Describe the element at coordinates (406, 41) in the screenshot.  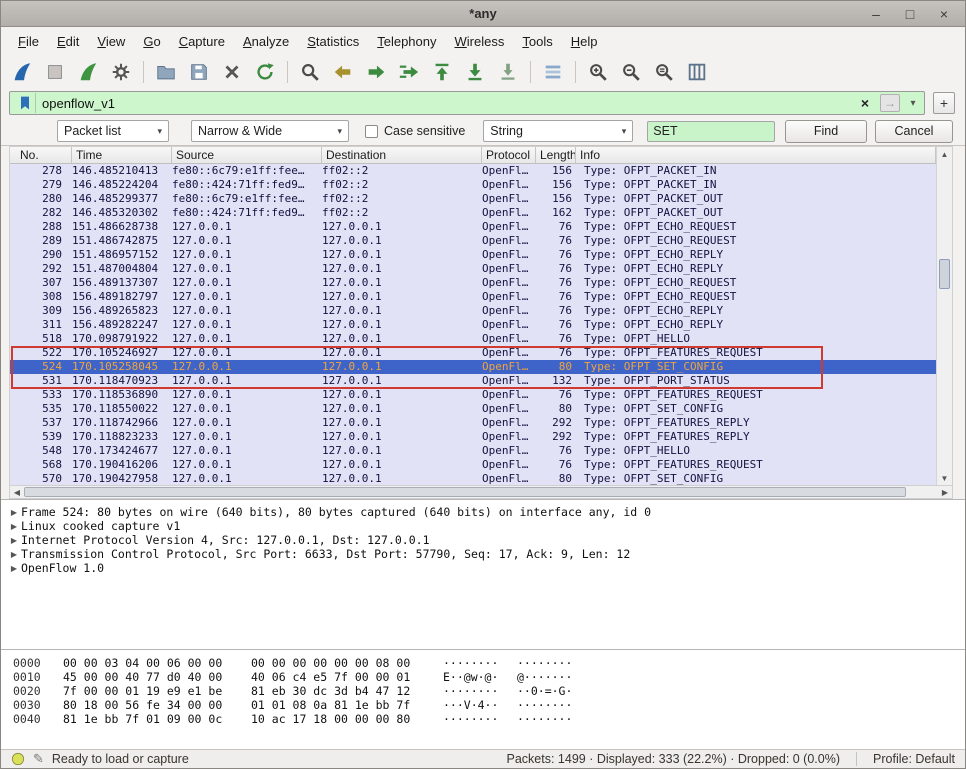
I see `menu-telephony: Telephony` at that location.